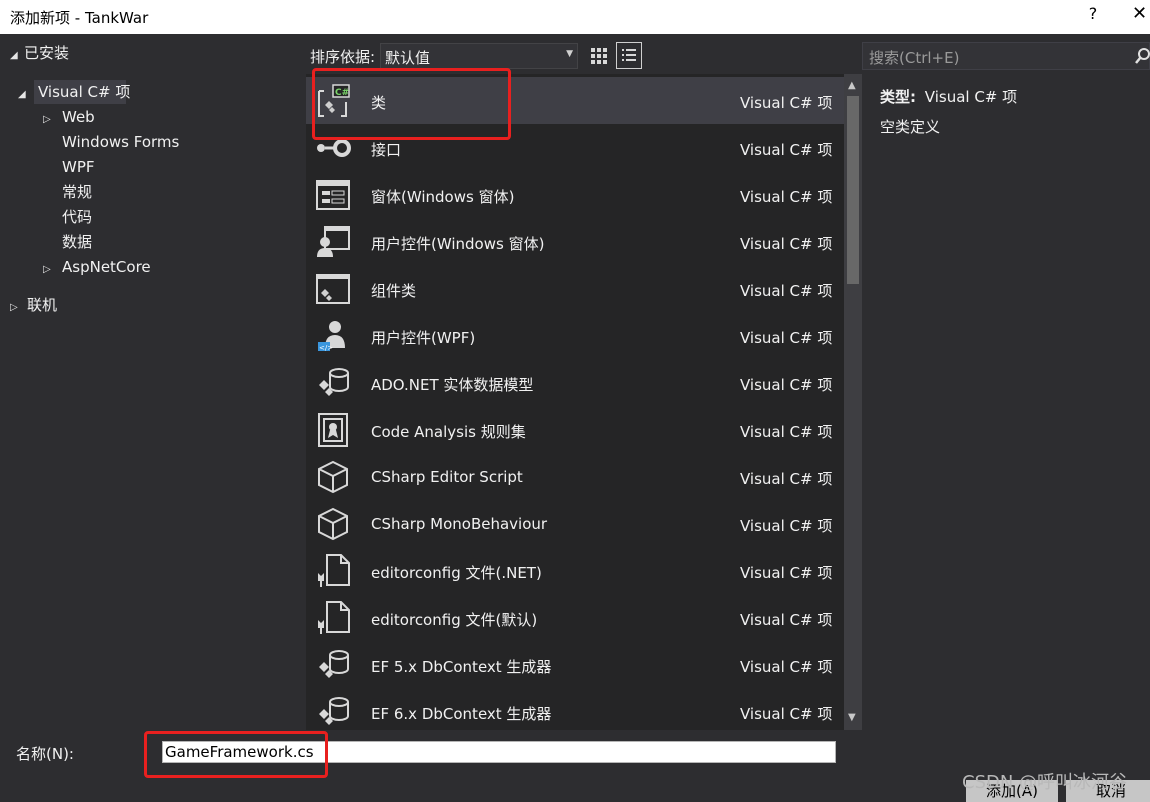 This screenshot has width=1150, height=802. I want to click on tree-label-web: Web, so click(78, 117).